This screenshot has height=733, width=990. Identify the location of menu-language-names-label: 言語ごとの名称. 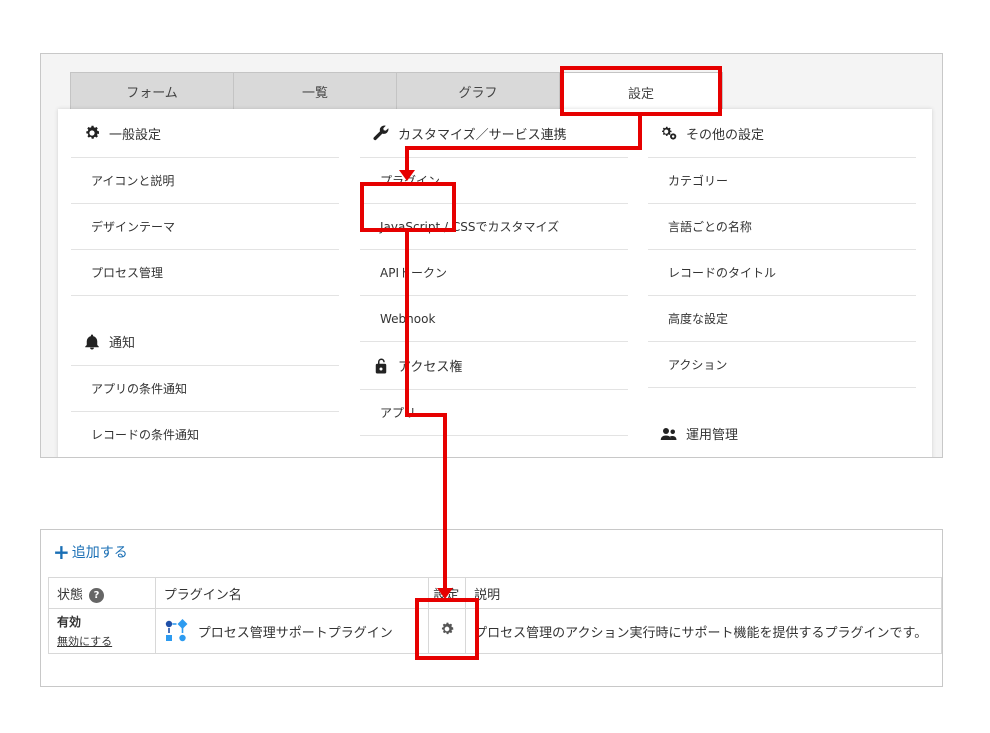
(710, 227).